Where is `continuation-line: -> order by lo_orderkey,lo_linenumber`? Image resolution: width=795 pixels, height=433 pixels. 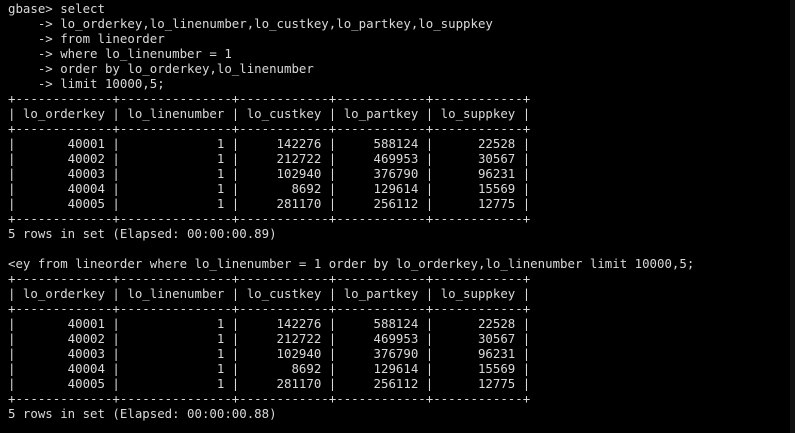 continuation-line: -> order by lo_orderkey,lo_linenumber is located at coordinates (161, 68).